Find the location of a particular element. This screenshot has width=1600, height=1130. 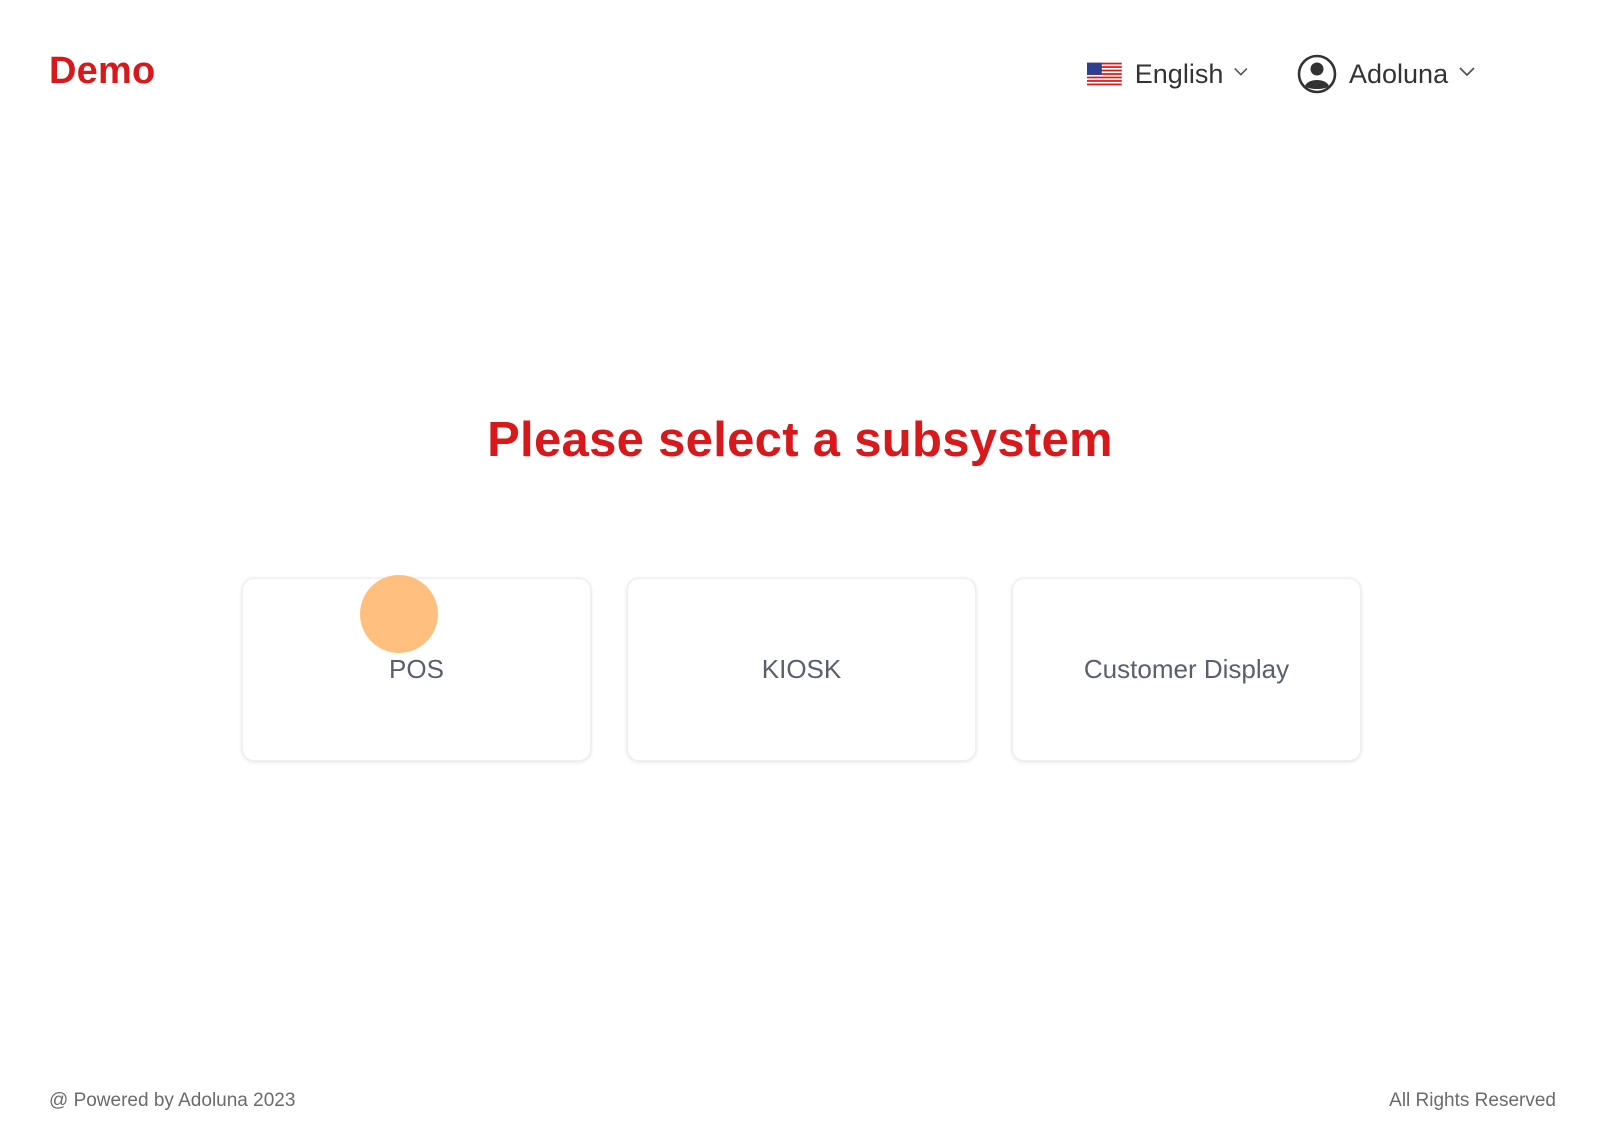

subsystem-card-label: KIOSK is located at coordinates (801, 669).